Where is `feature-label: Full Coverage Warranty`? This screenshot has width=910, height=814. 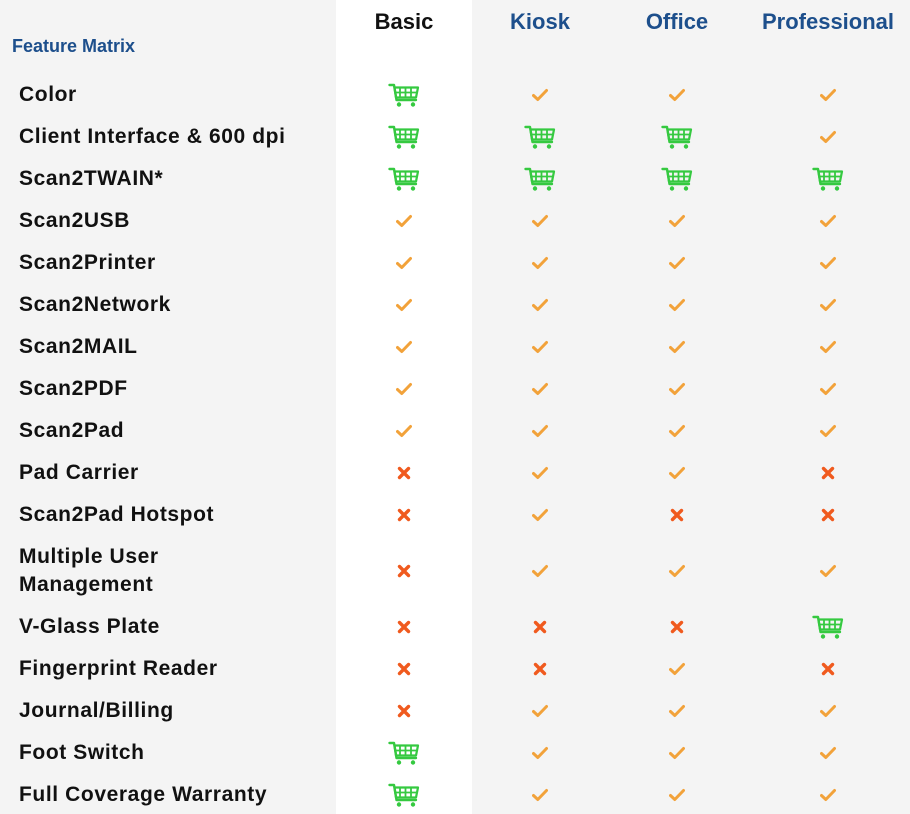
feature-label: Full Coverage Warranty is located at coordinates (143, 794).